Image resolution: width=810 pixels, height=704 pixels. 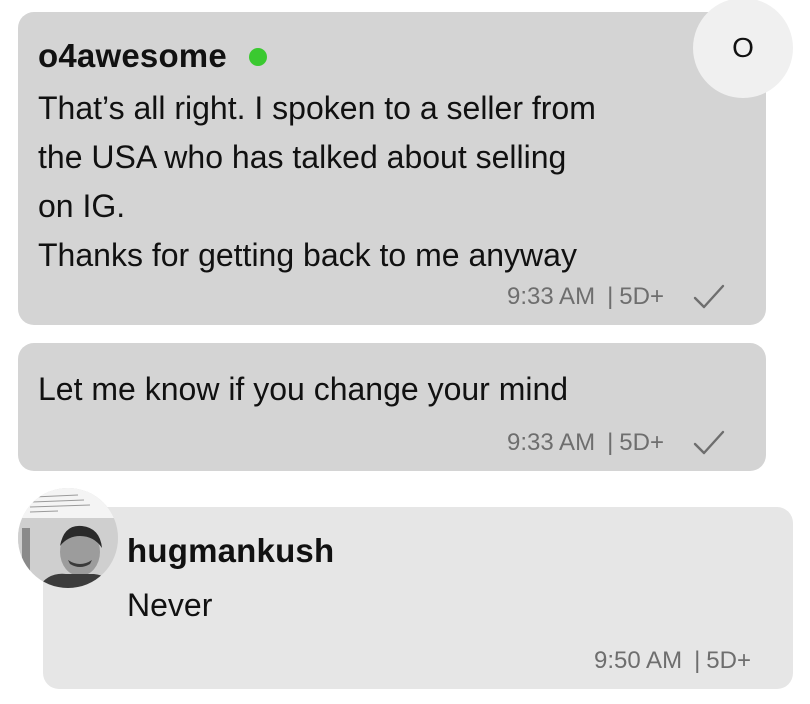 What do you see at coordinates (257, 57) in the screenshot?
I see `online-status-icon` at bounding box center [257, 57].